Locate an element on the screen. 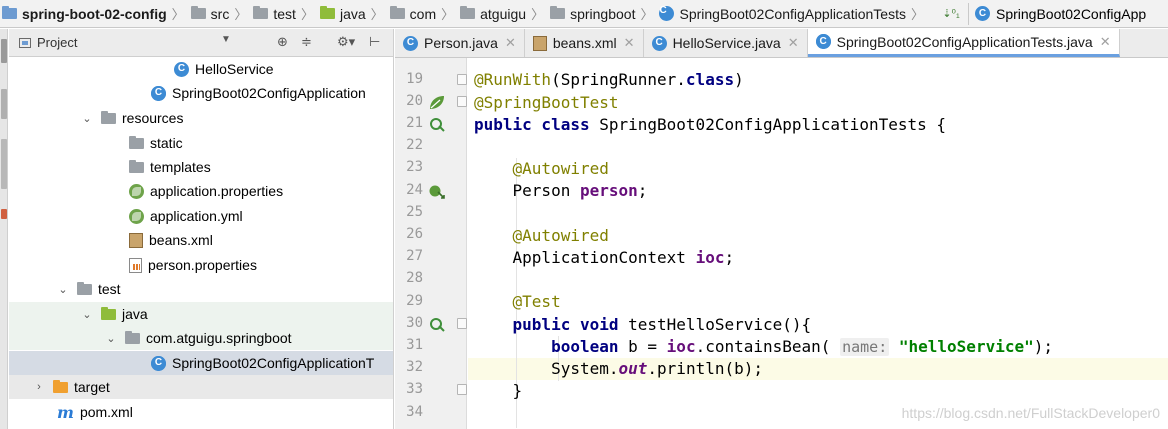  tree-item-person-properties: person.properties is located at coordinates (201, 265).